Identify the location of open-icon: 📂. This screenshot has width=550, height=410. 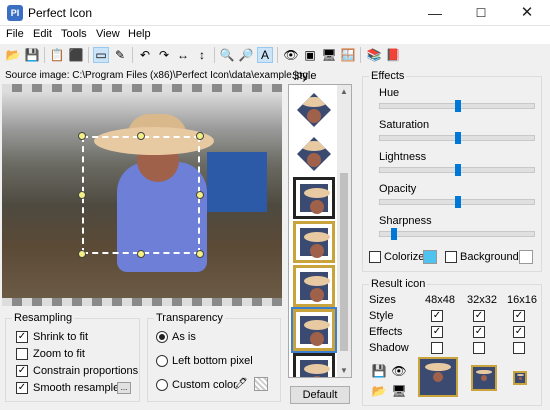
(13, 55).